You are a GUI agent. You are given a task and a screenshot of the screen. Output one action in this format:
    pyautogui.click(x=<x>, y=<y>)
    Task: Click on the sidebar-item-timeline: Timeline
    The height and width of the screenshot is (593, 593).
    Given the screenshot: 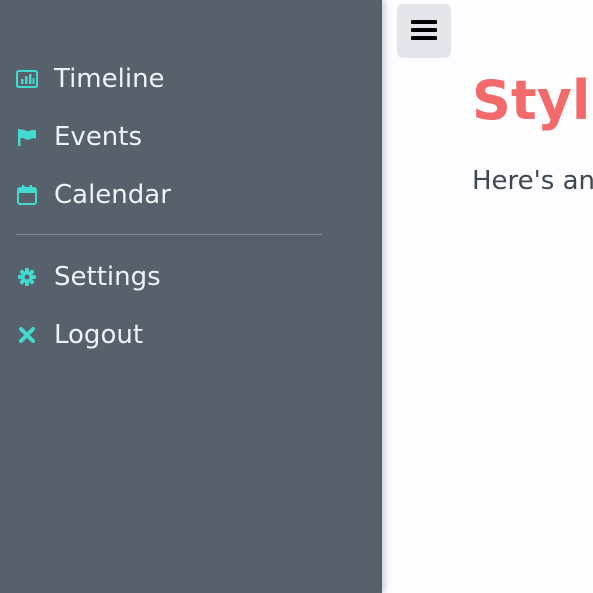 What is the action you would take?
    pyautogui.click(x=90, y=79)
    